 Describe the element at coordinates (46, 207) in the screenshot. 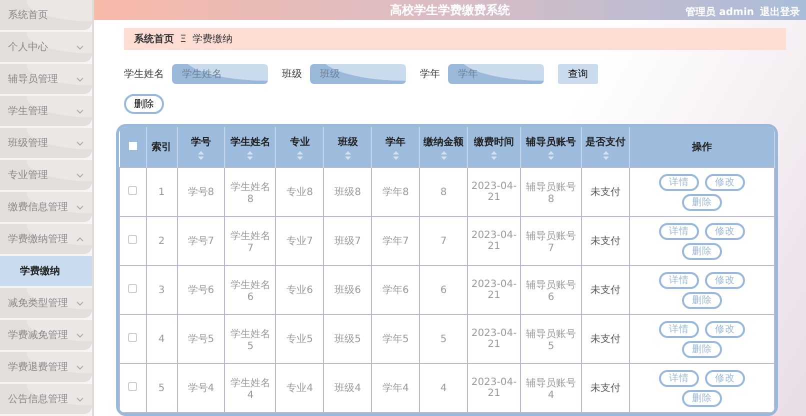

I see `sidebar-item: 缴费信息管理` at that location.